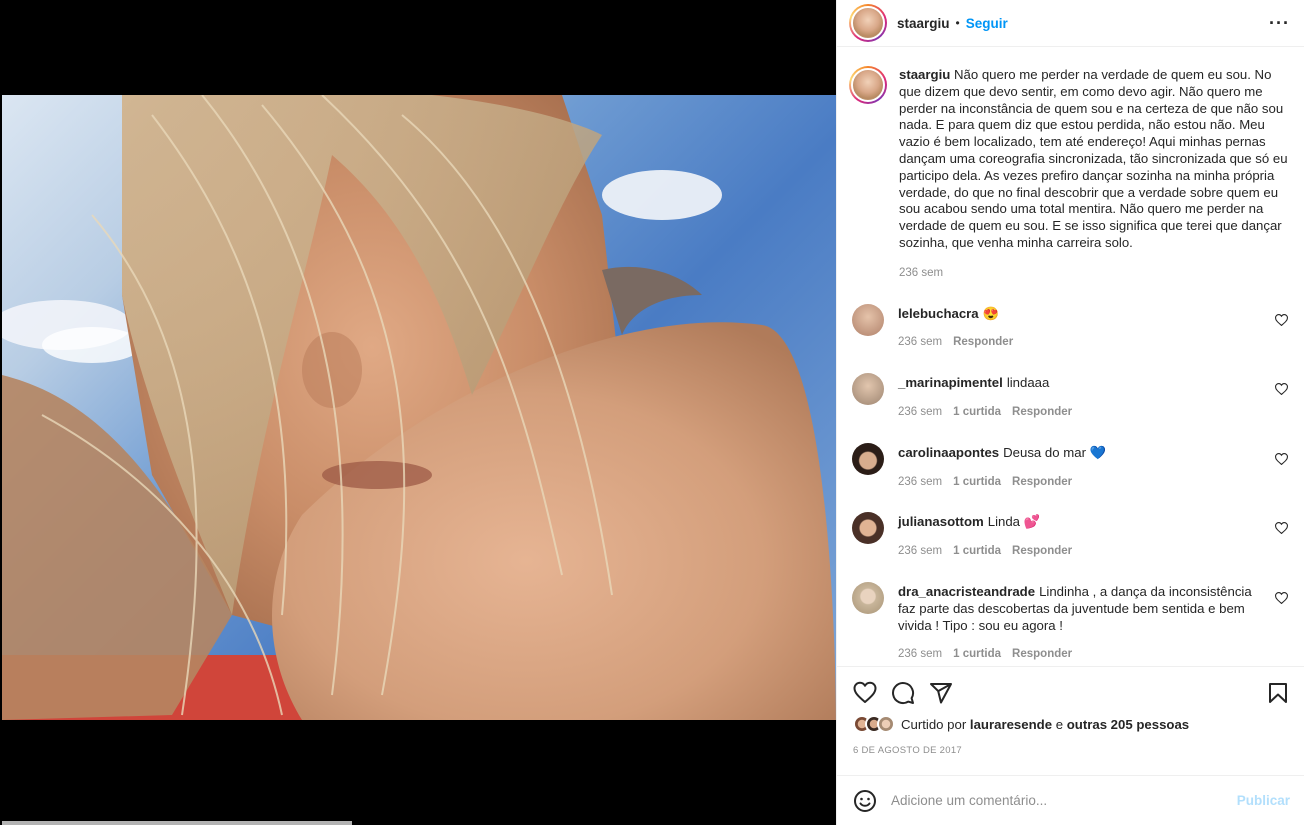 This screenshot has height=825, width=1304. Describe the element at coordinates (1263, 800) in the screenshot. I see `publish-button: Publicar` at that location.